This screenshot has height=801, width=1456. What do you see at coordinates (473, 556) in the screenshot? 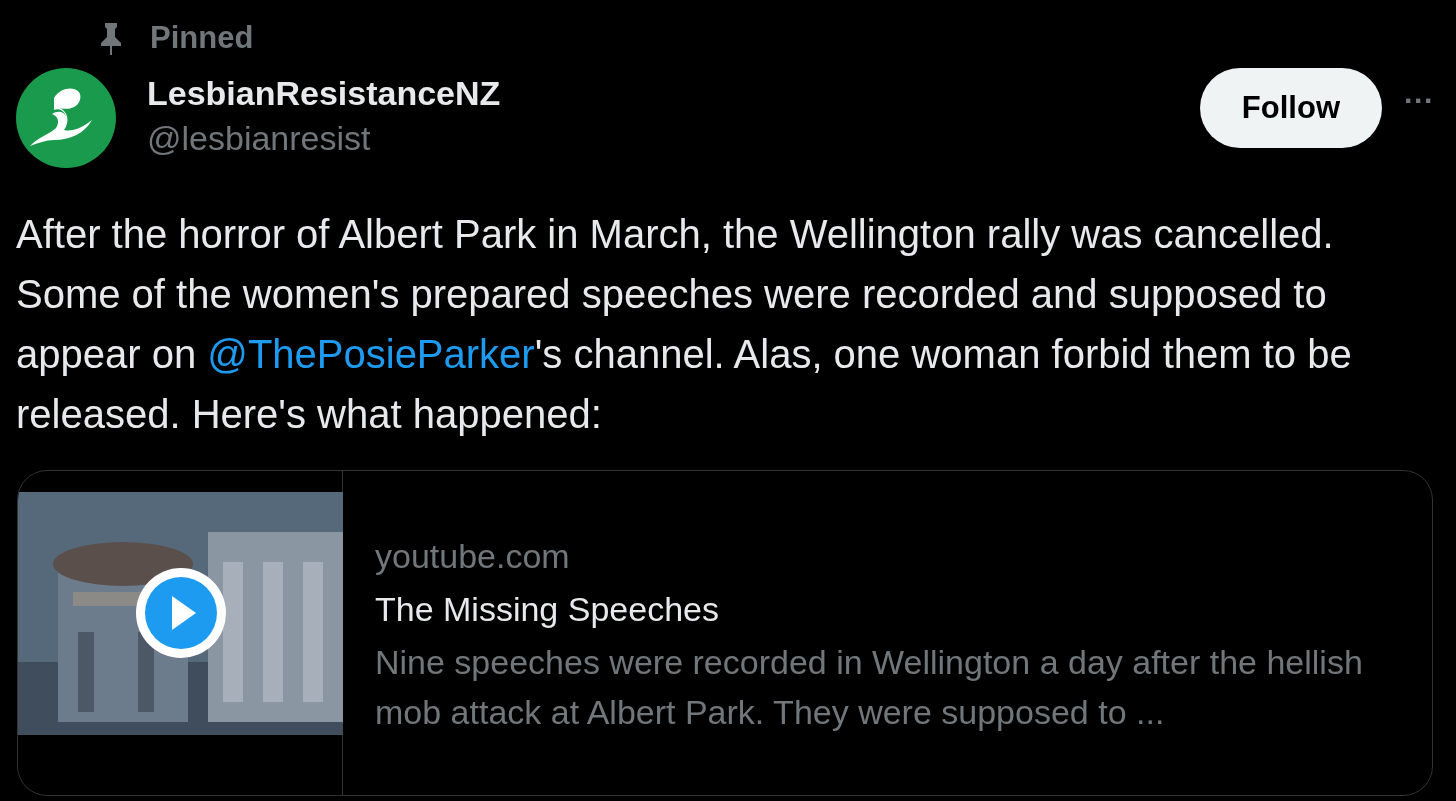
I see `link-domain: youtube.com` at bounding box center [473, 556].